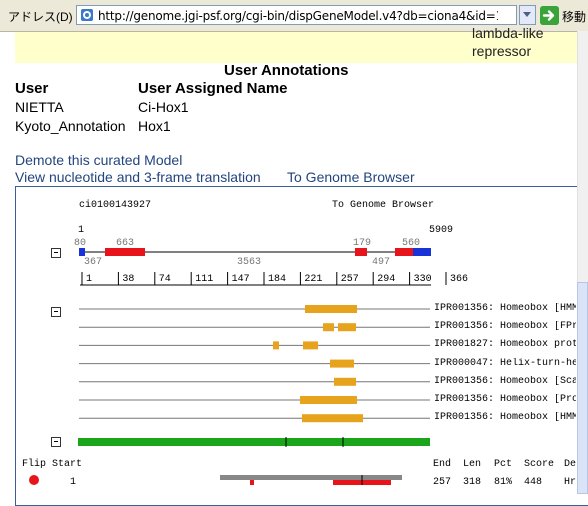 Image resolution: width=588 pixels, height=506 pixels. What do you see at coordinates (98, 160) in the screenshot?
I see `demote-model-link: Demote this curated Model` at bounding box center [98, 160].